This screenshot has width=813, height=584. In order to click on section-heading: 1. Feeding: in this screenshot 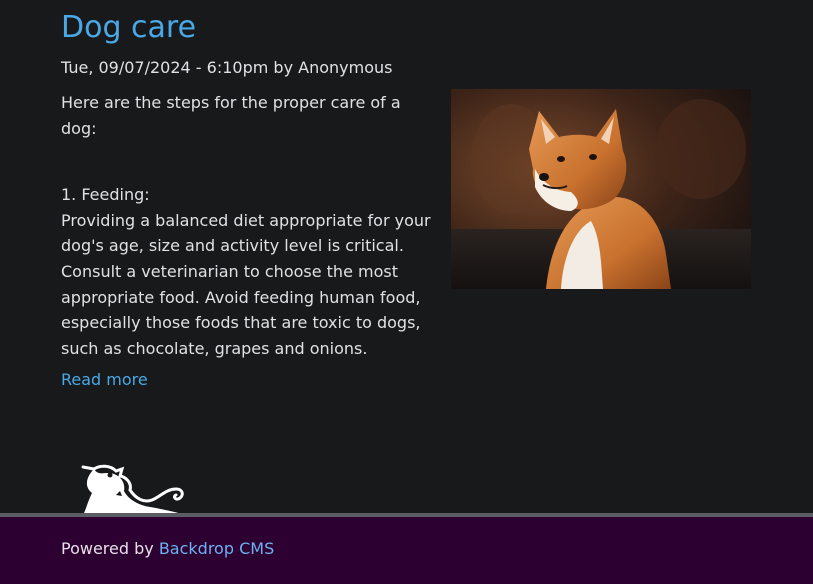, I will do `click(105, 195)`.